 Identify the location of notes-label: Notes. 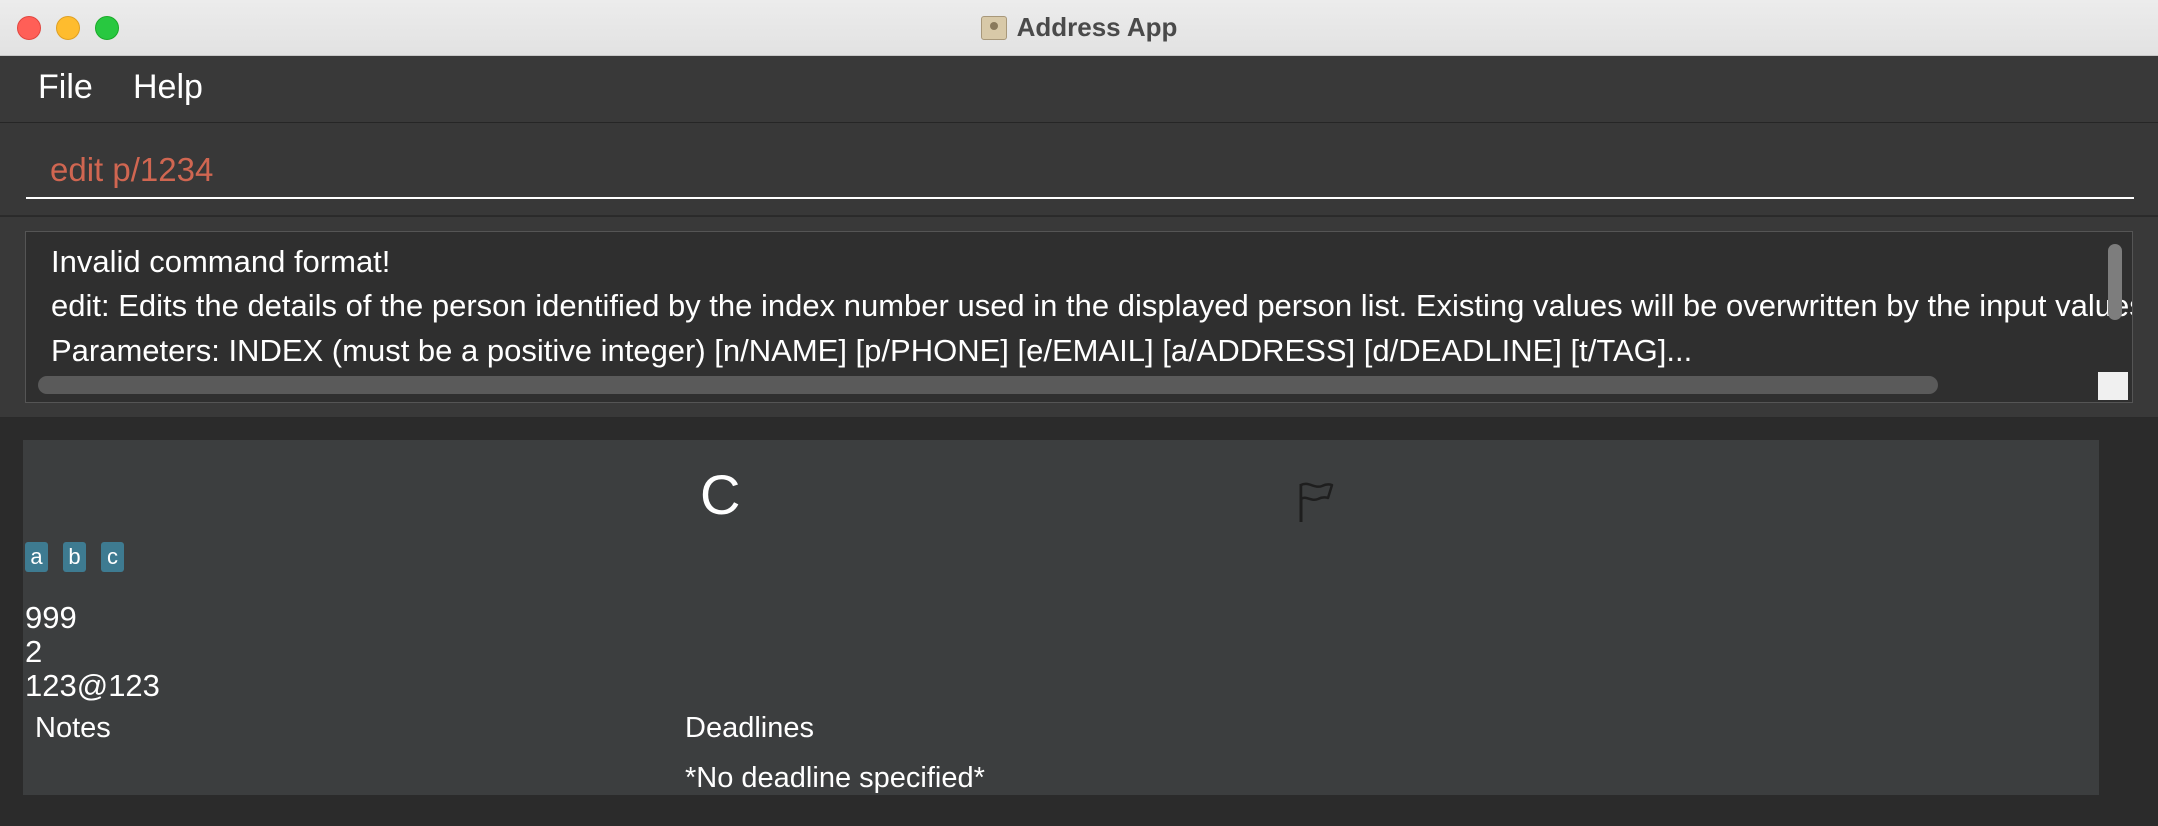
(73, 728).